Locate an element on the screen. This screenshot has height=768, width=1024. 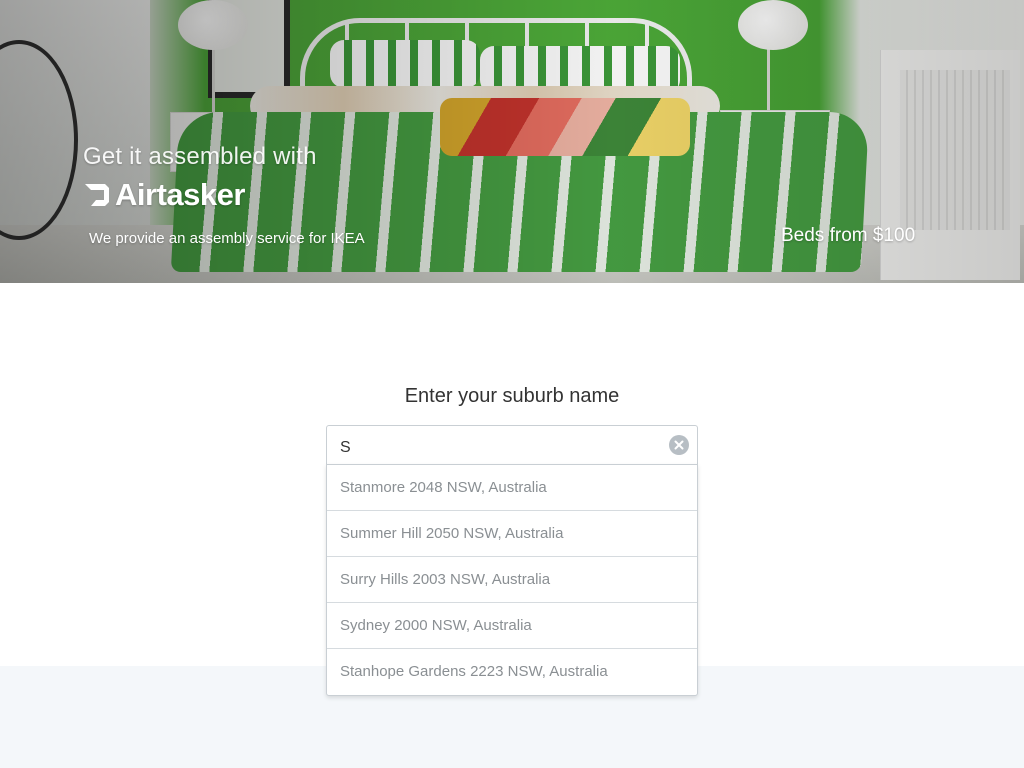
close-circle-icon is located at coordinates (679, 445).